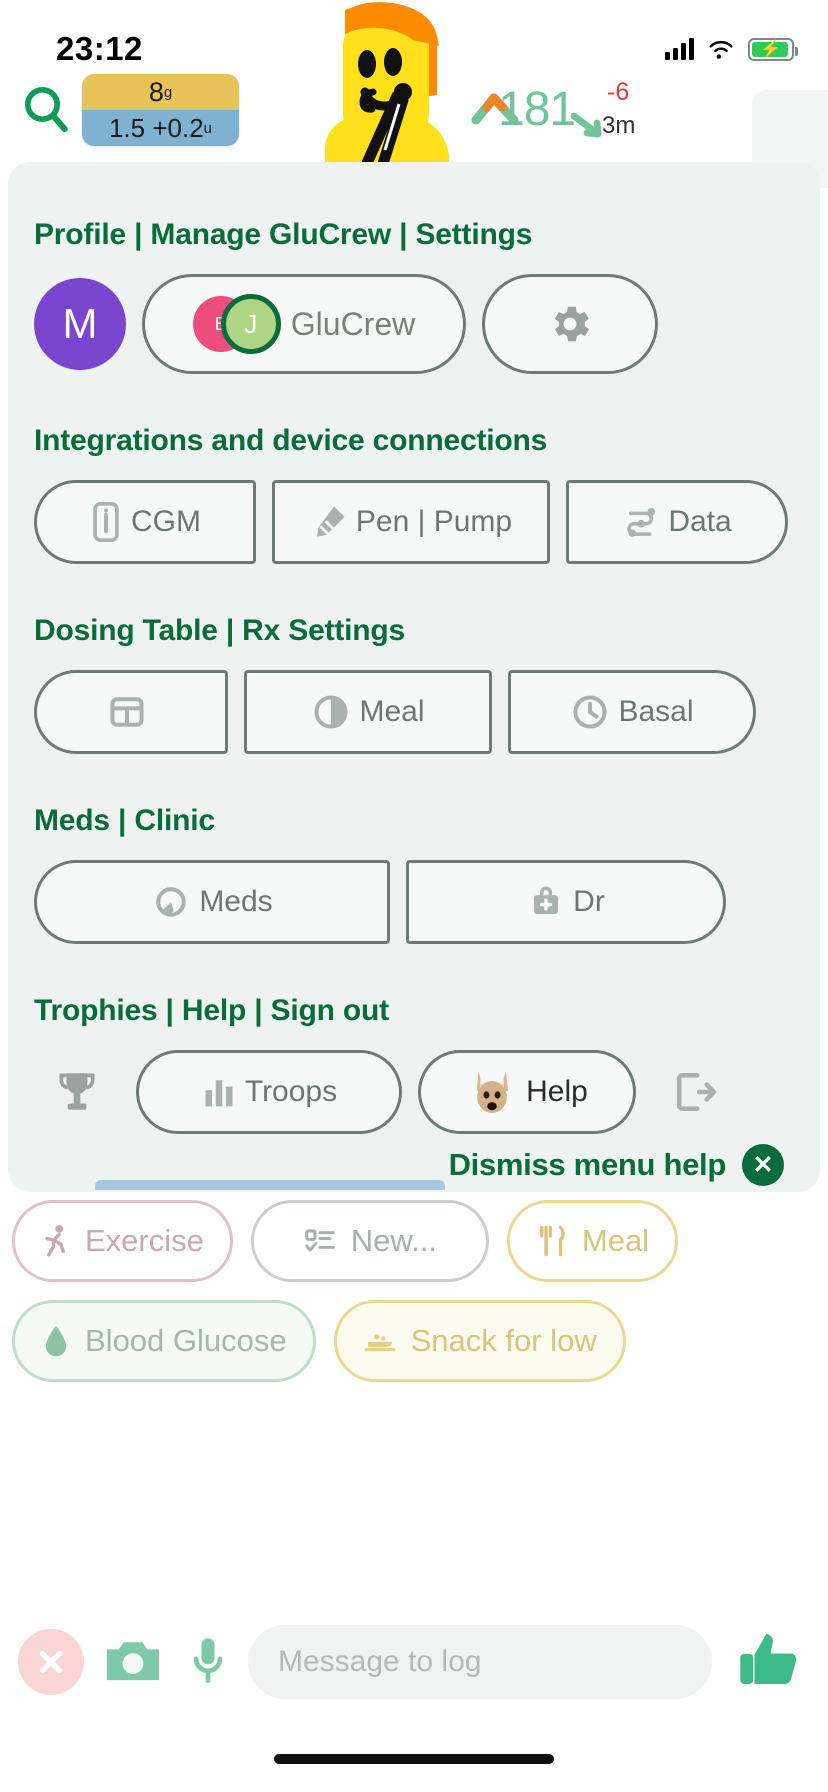 The image size is (828, 1792). I want to click on dose-summary-pill: 8g 1.5 +0.2 u, so click(160, 110).